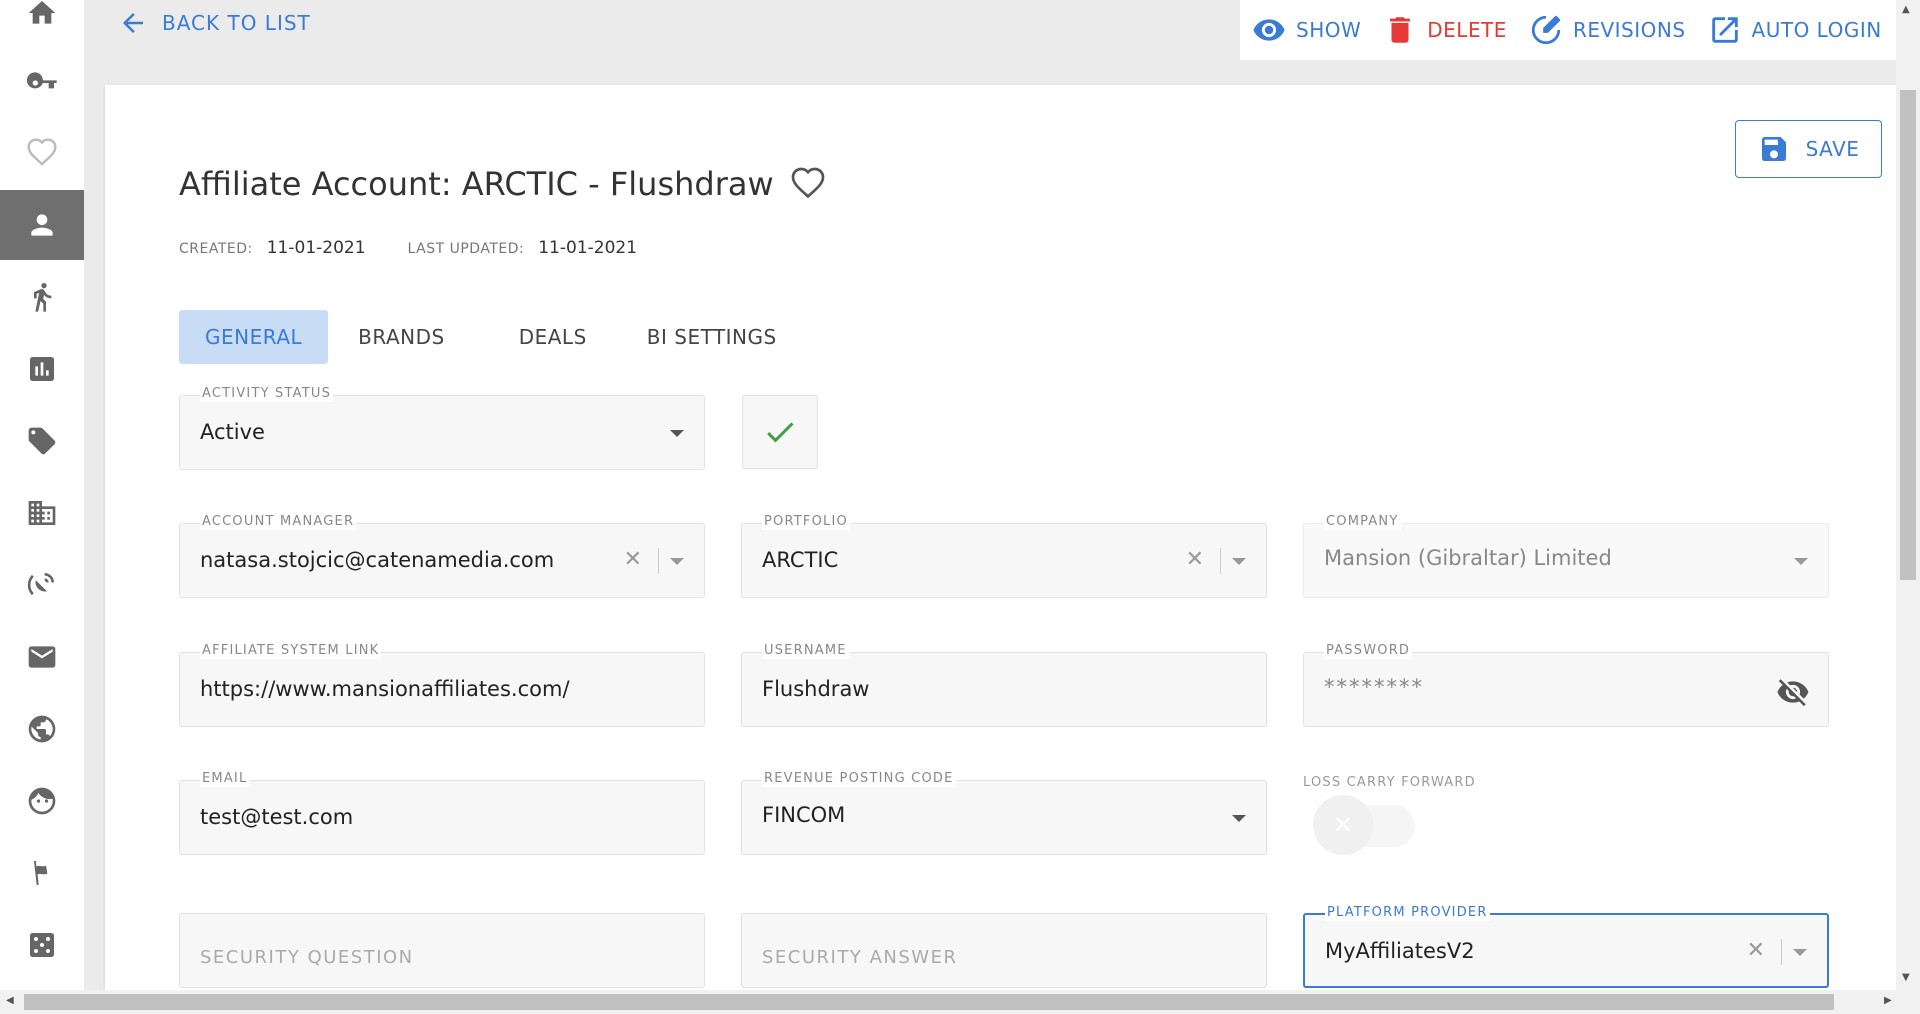  What do you see at coordinates (442, 950) in the screenshot?
I see `security-question-field: SECURITY QUESTION` at bounding box center [442, 950].